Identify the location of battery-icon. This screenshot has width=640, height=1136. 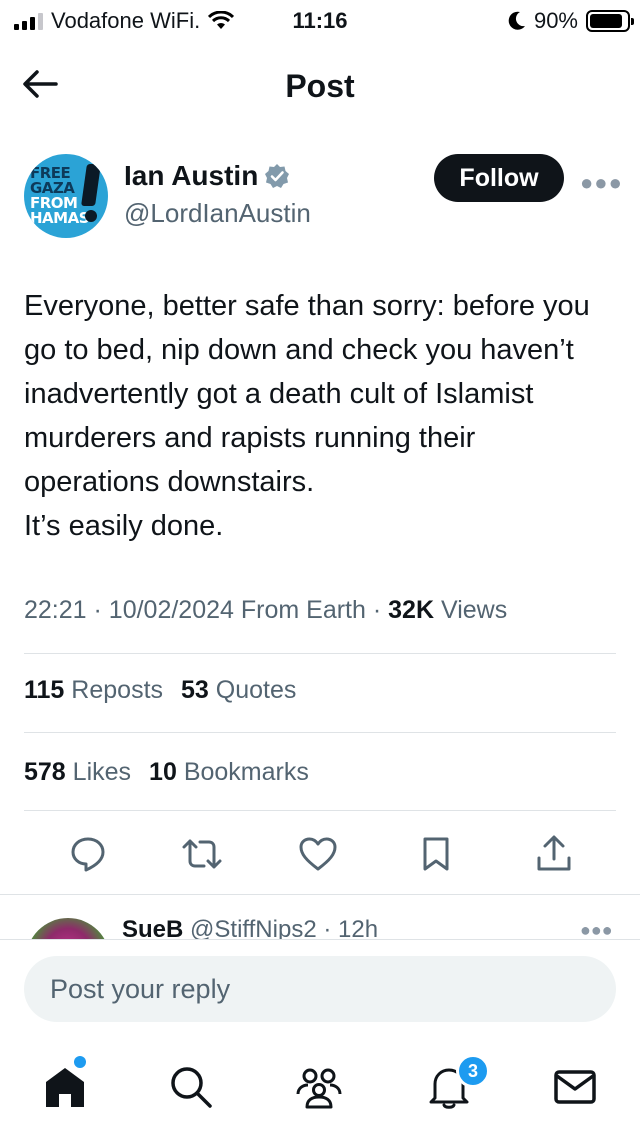
(610, 21).